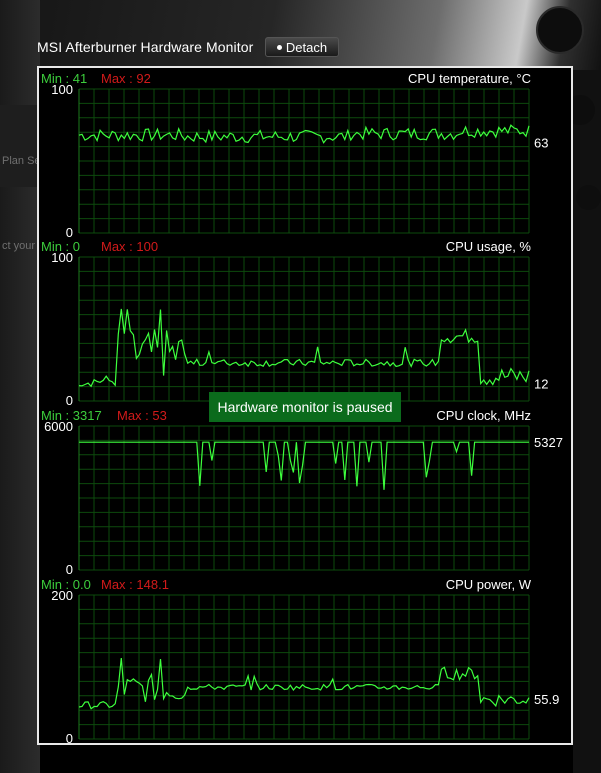 The image size is (601, 773). I want to click on current-value-label: 5327, so click(548, 442).